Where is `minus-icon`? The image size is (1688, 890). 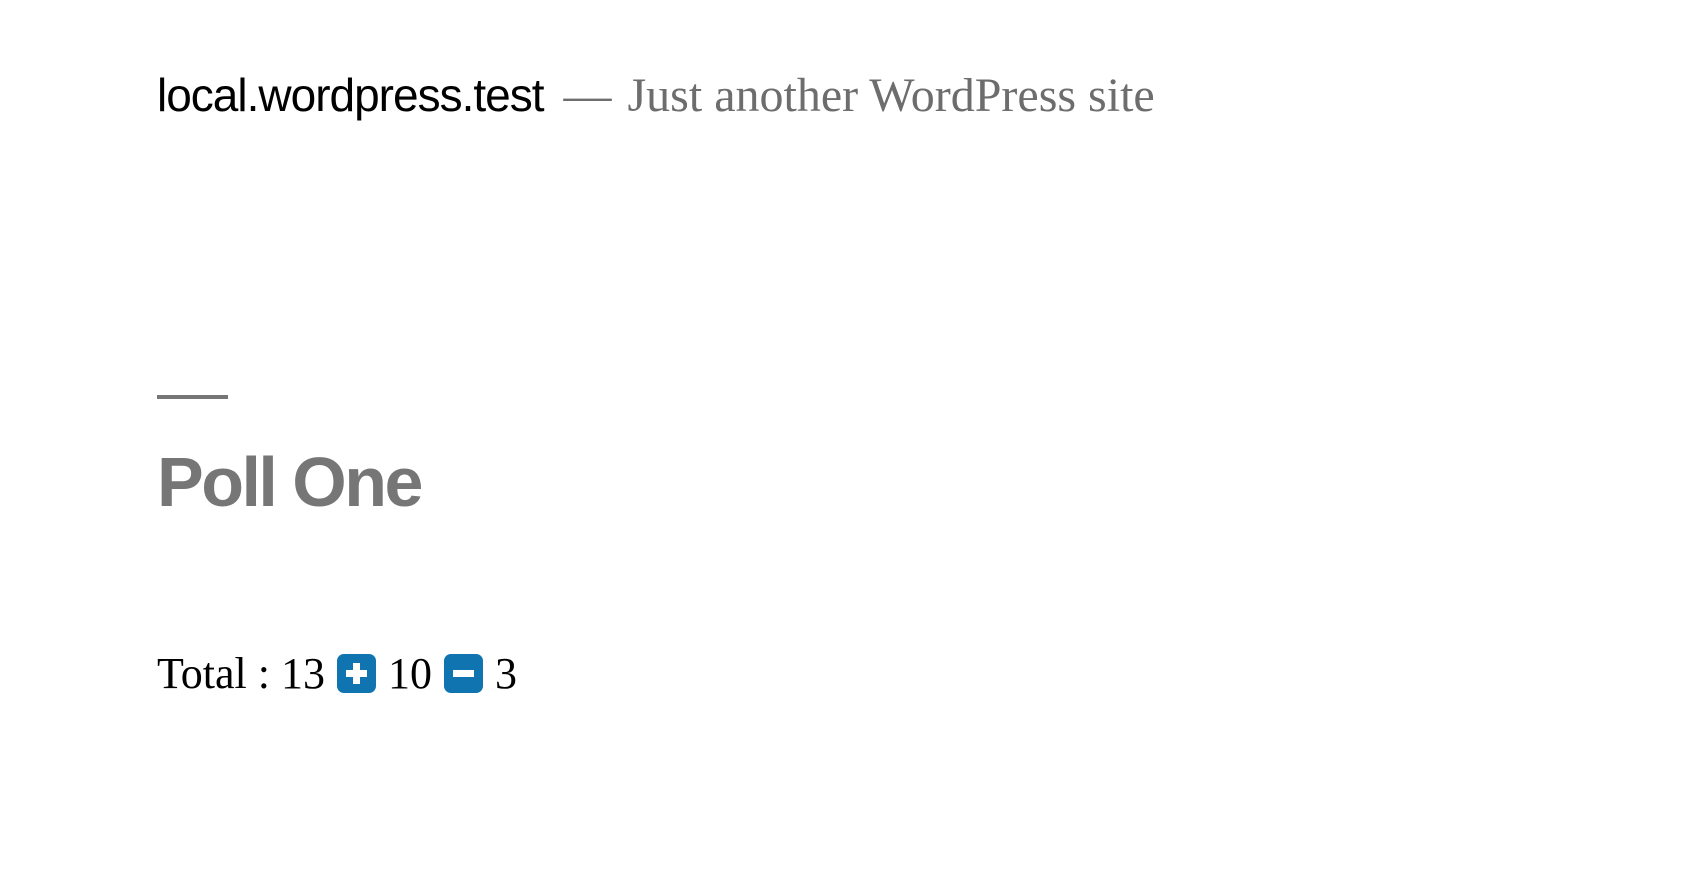
minus-icon is located at coordinates (464, 673).